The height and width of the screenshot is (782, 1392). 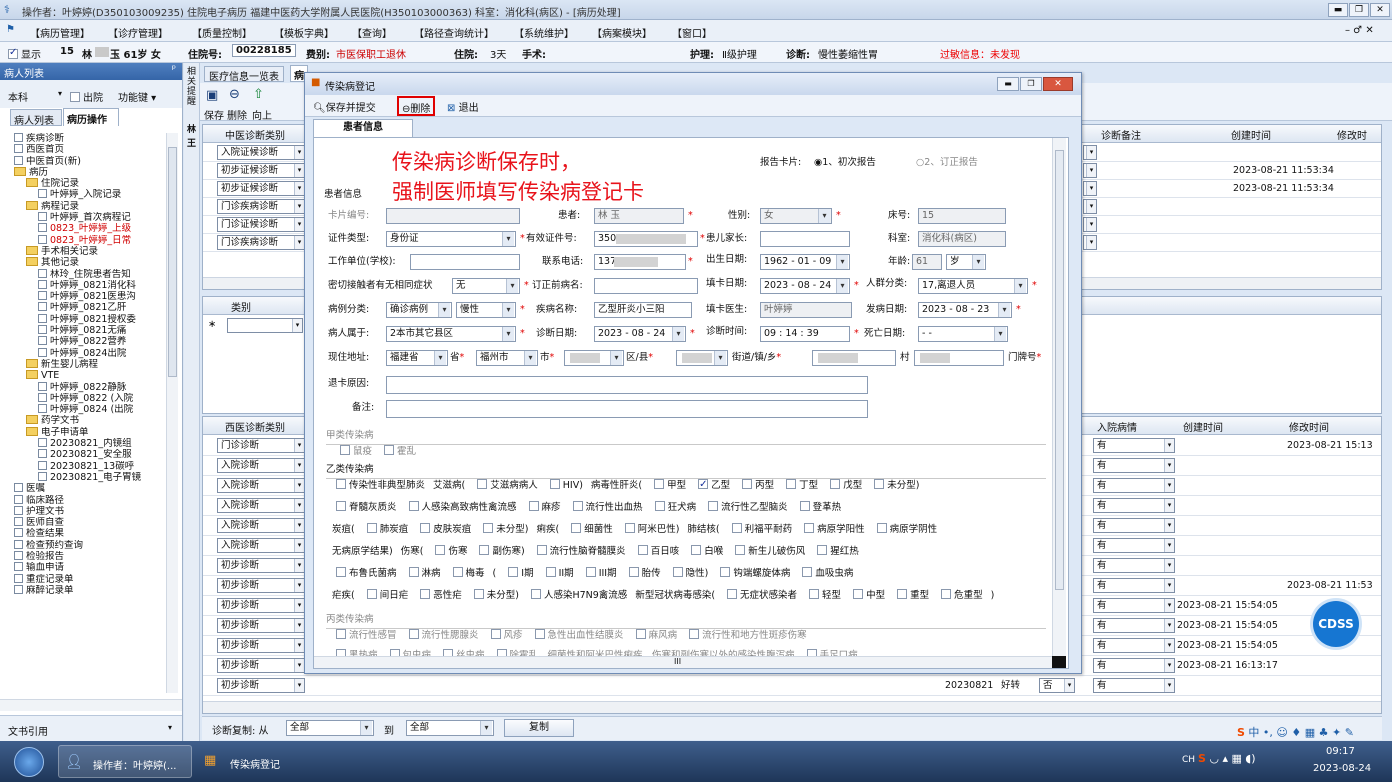 I want to click on save-submit-button: 🔍︎保存并提交, so click(x=344, y=106).